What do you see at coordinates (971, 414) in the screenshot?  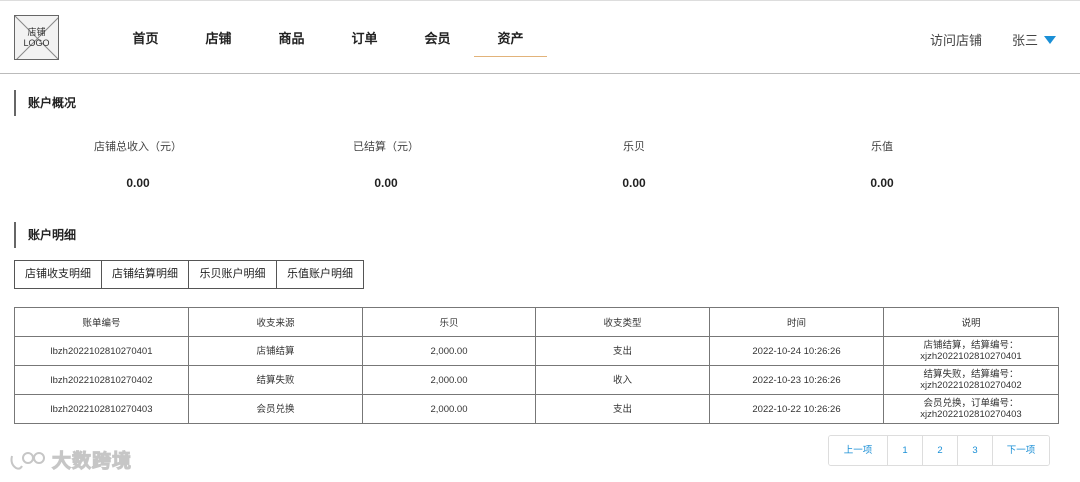 I see `note-line: xjzh2022102810270403` at bounding box center [971, 414].